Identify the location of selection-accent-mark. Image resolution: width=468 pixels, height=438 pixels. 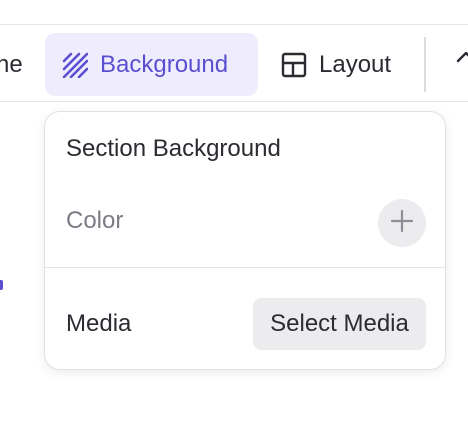
(1, 285).